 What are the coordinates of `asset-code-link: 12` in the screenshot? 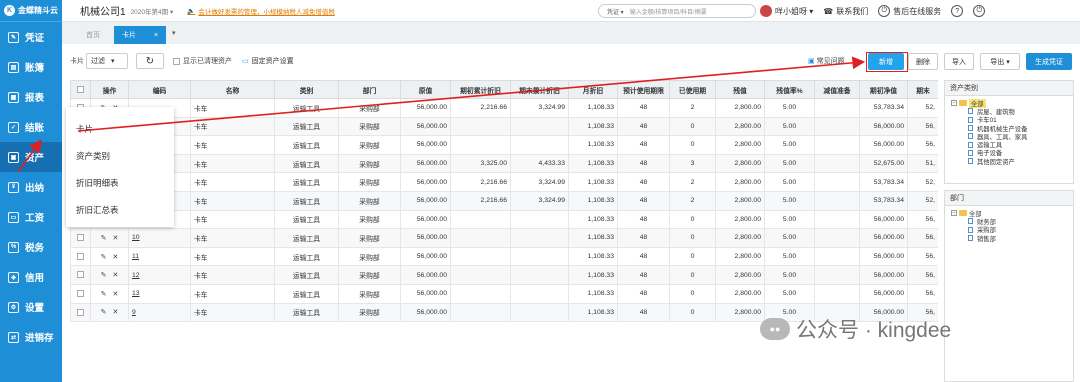 It's located at (136, 275).